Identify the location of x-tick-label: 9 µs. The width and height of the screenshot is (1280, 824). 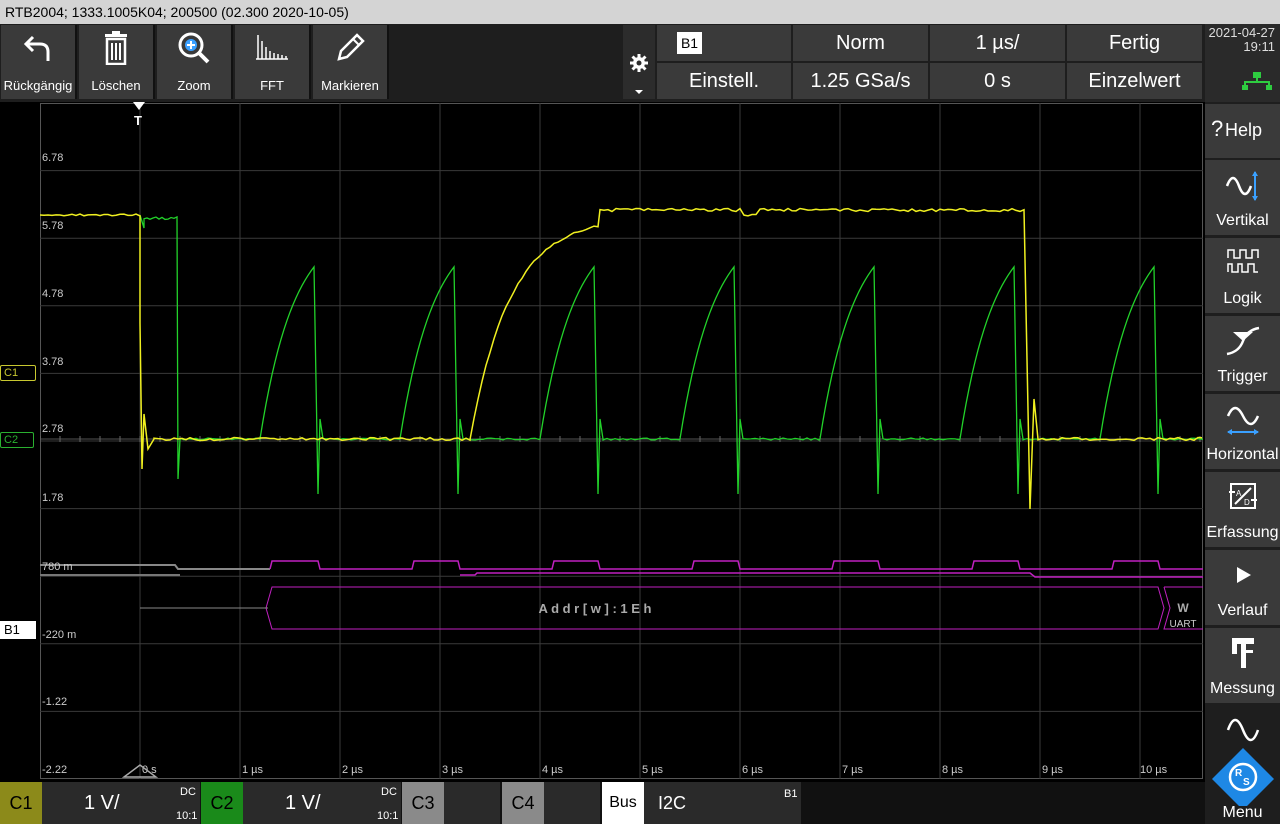
(1052, 770).